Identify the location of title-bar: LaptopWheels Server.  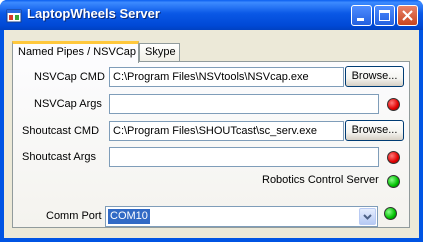
(211, 15).